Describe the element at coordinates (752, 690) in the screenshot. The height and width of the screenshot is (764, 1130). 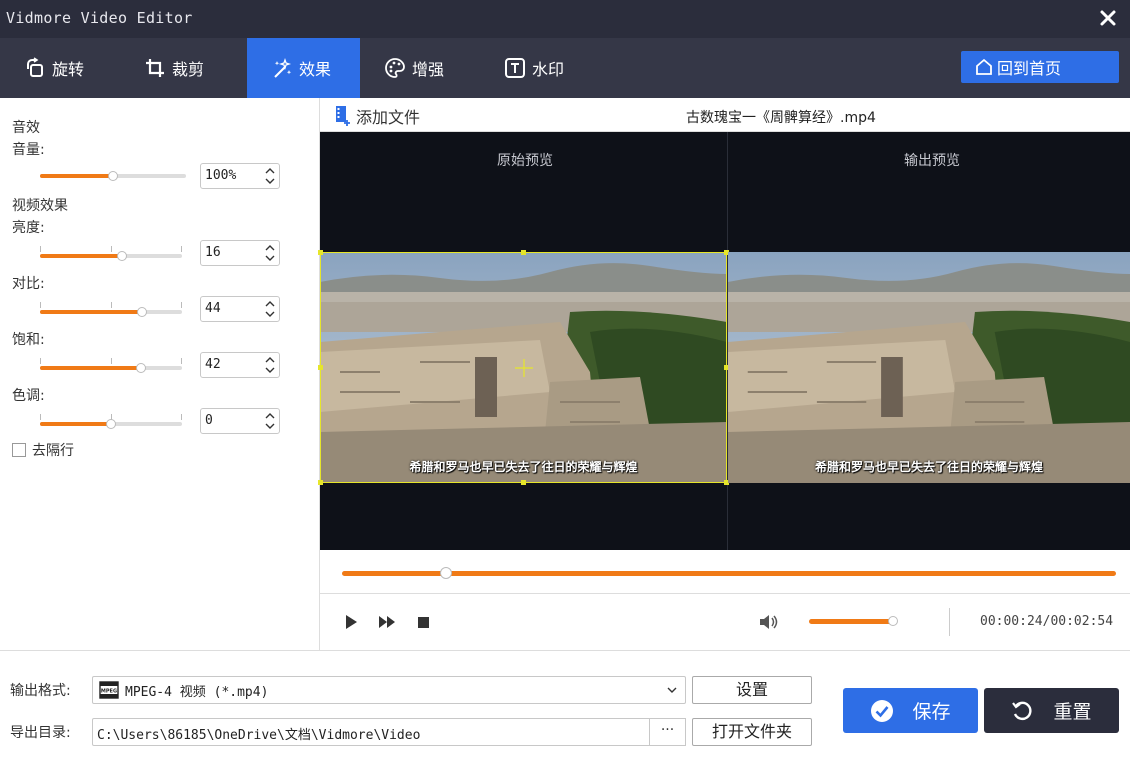
I see `settings-button: 设置` at that location.